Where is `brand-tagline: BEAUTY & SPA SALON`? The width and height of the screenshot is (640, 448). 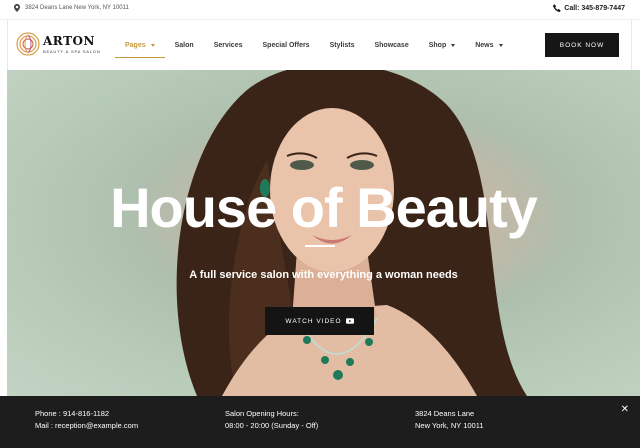
brand-tagline: BEAUTY & SPA SALON is located at coordinates (72, 51).